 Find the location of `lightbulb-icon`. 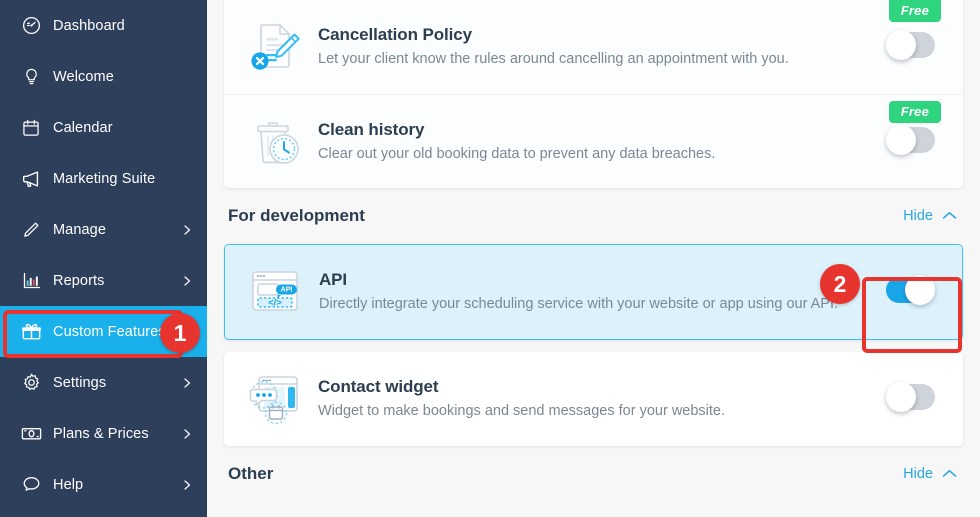

lightbulb-icon is located at coordinates (31, 77).